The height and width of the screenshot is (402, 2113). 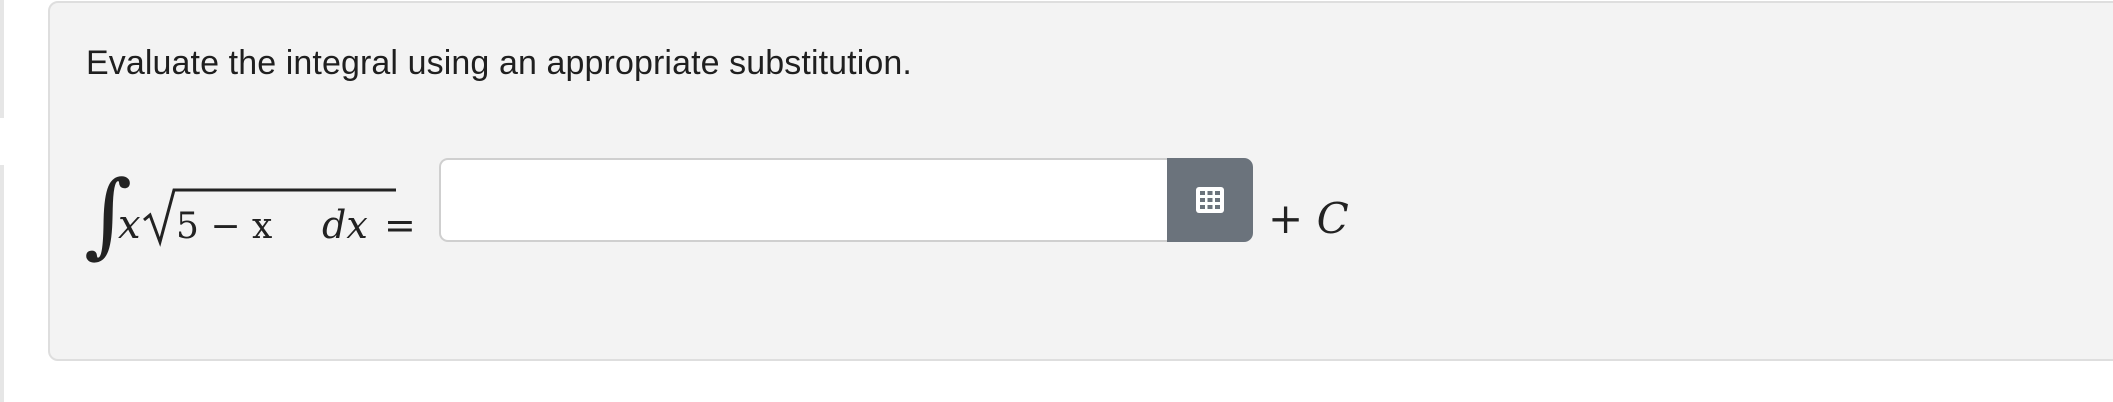 What do you see at coordinates (1286, 218) in the screenshot?
I see `plus-sign: +` at bounding box center [1286, 218].